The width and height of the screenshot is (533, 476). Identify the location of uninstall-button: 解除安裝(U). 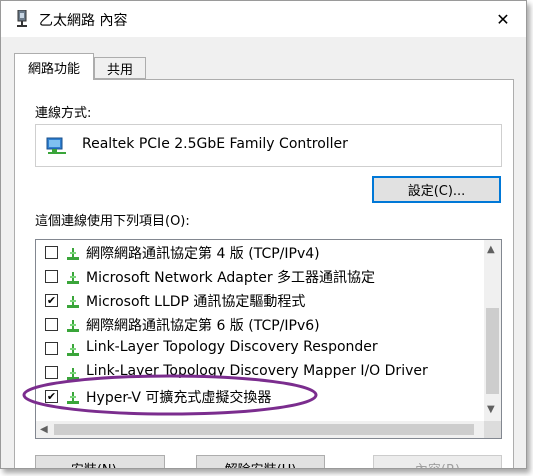
(260, 461).